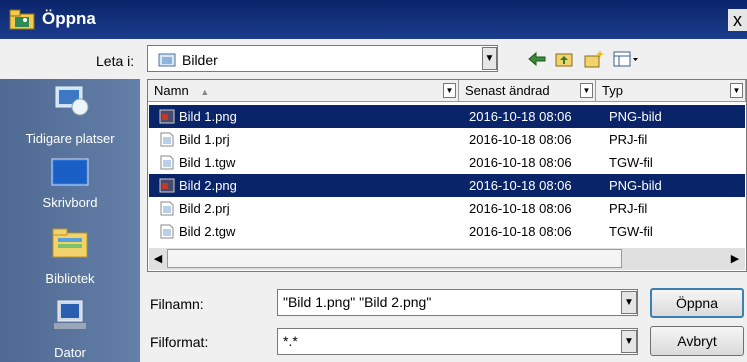 Image resolution: width=747 pixels, height=362 pixels. I want to click on look-in-label: Leta i:, so click(115, 61).